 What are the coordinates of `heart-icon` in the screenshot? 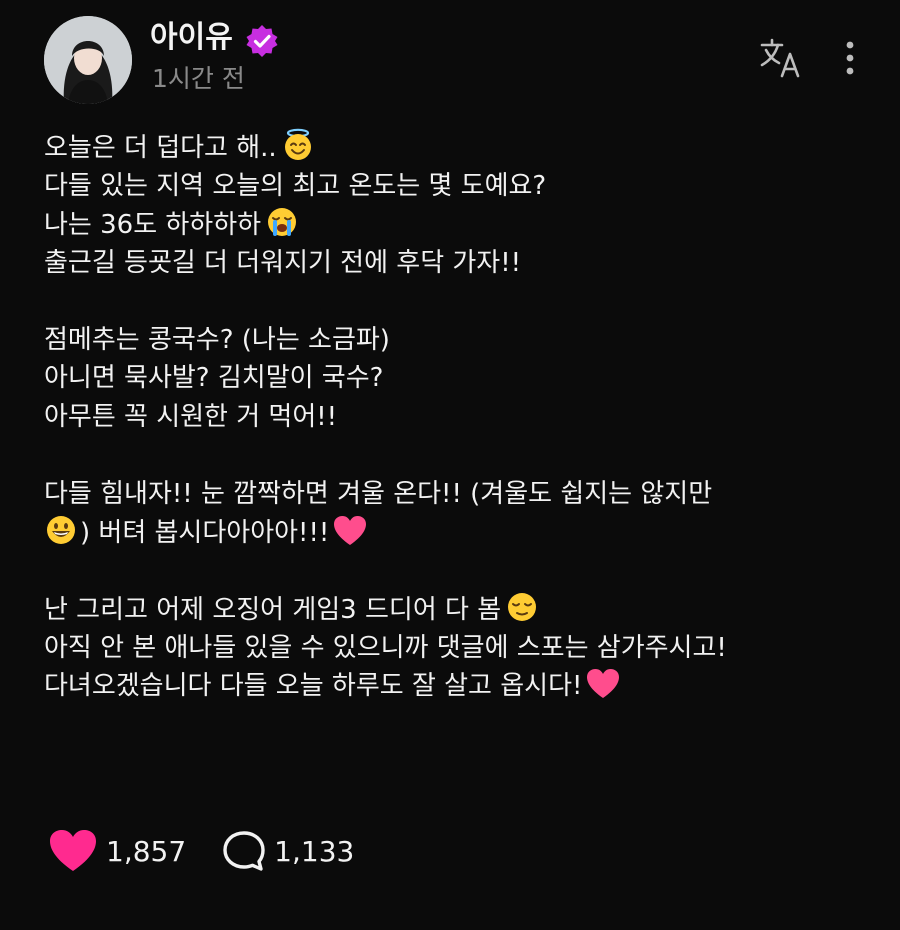 It's located at (73, 850).